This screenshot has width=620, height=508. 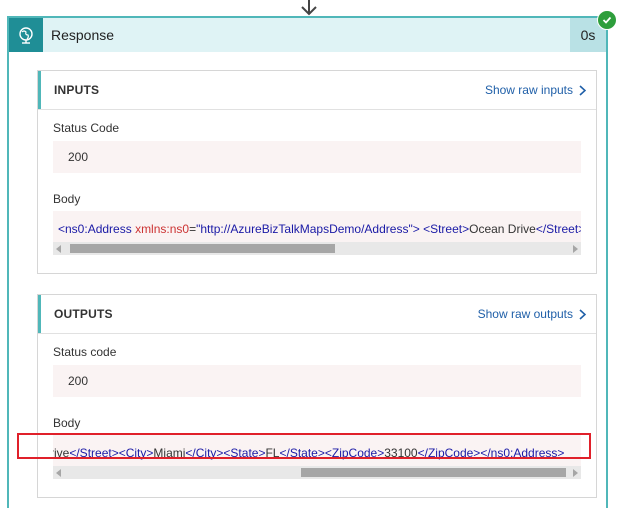 I want to click on card-title: Response, so click(x=83, y=35).